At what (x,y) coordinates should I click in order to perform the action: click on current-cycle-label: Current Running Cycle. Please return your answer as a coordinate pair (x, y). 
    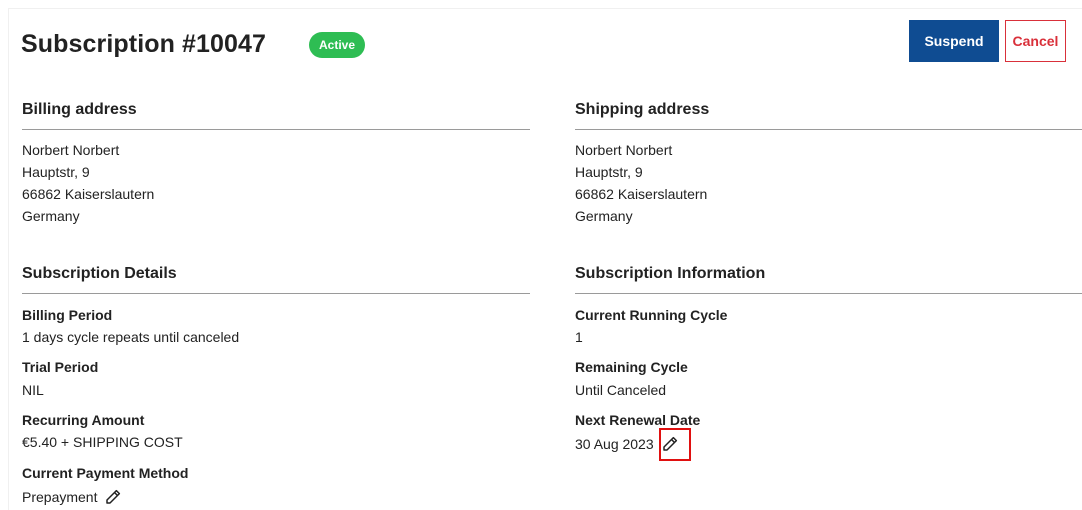
    Looking at the image, I should click on (651, 315).